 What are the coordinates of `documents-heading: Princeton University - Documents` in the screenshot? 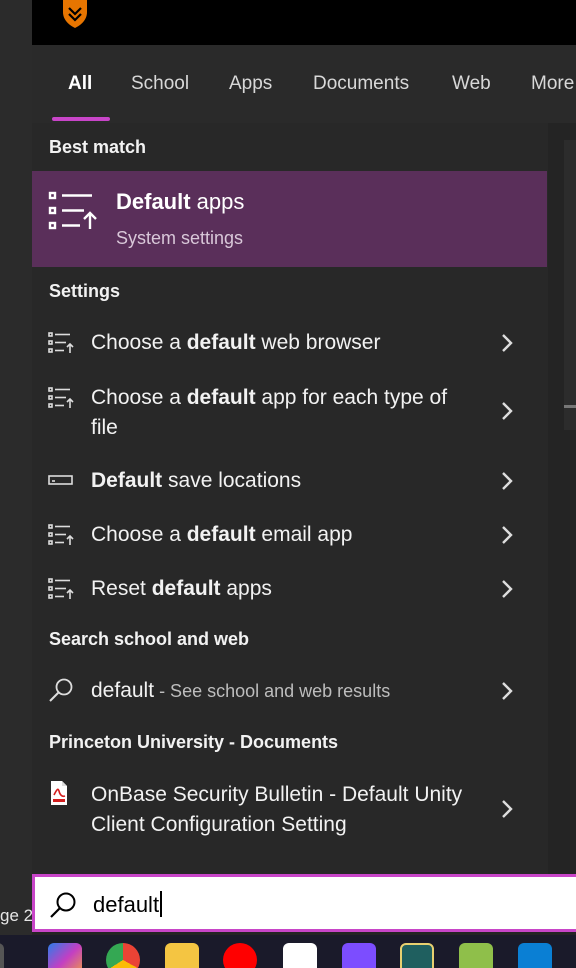 It's located at (194, 742).